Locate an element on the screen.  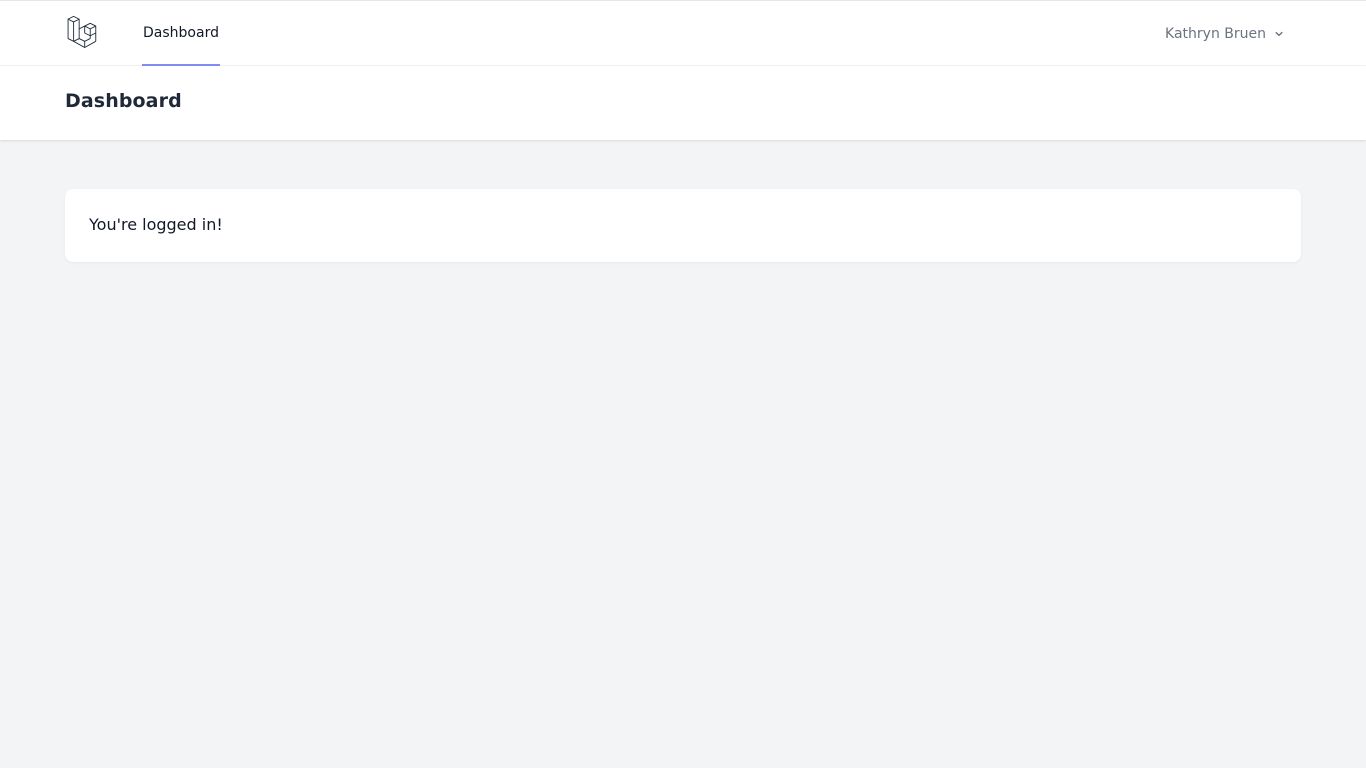
page-title: Dashboard is located at coordinates (123, 101).